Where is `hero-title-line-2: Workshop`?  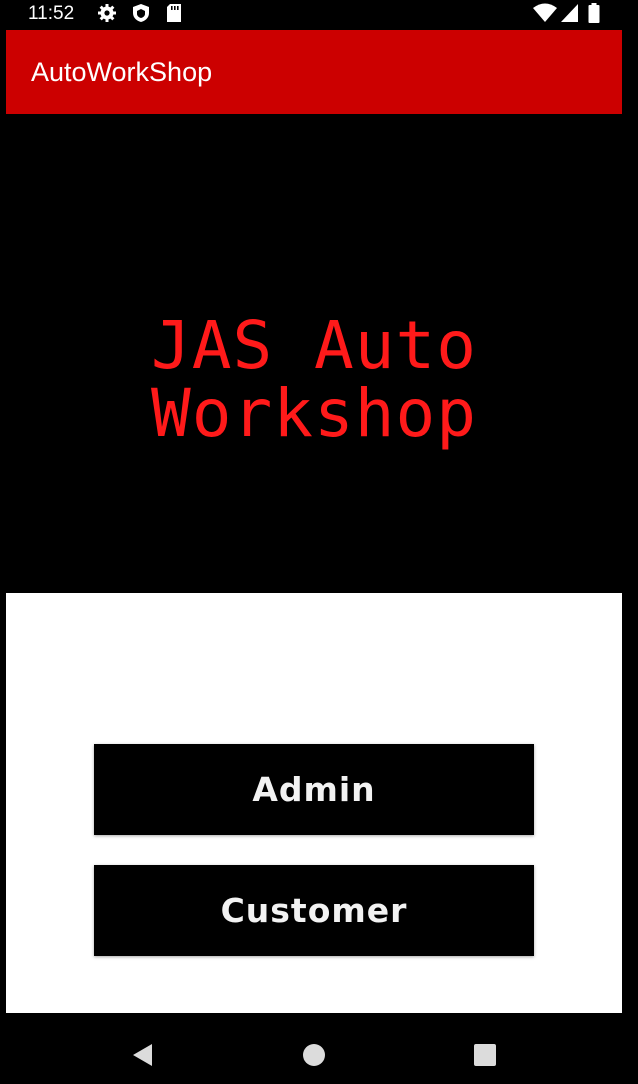
hero-title-line-2: Workshop is located at coordinates (314, 413).